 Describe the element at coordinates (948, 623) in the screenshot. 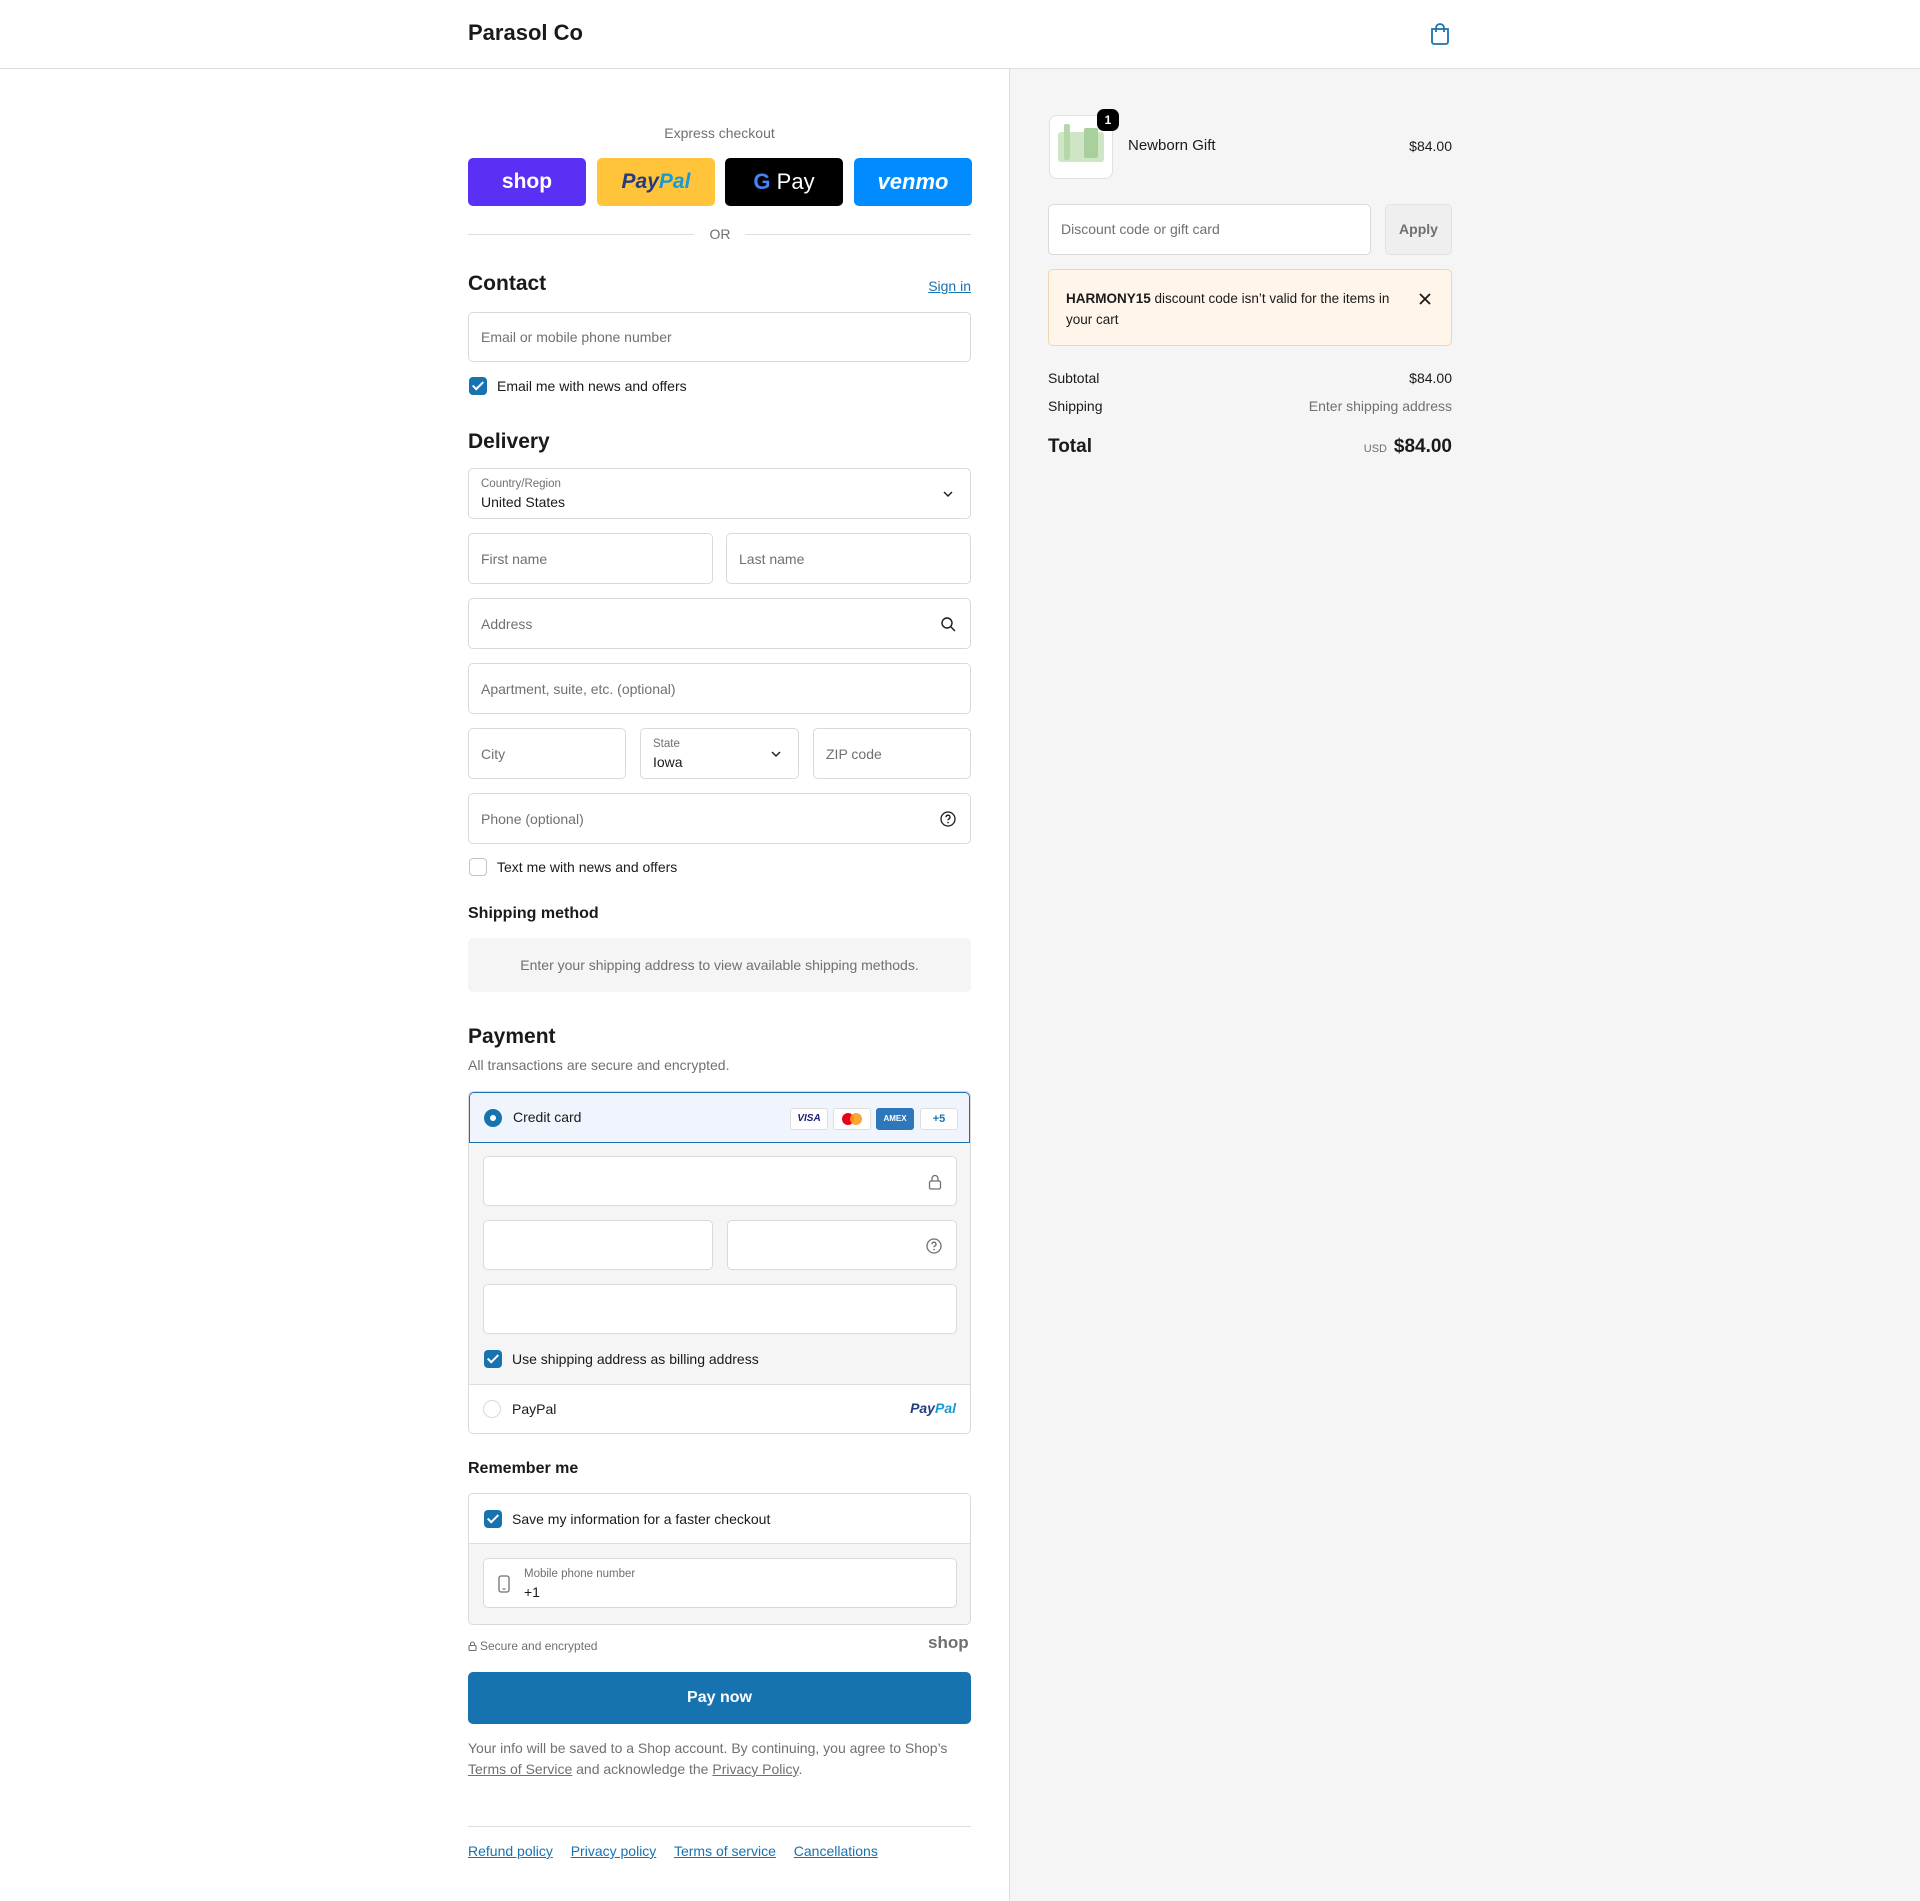

I see `search-icon` at that location.